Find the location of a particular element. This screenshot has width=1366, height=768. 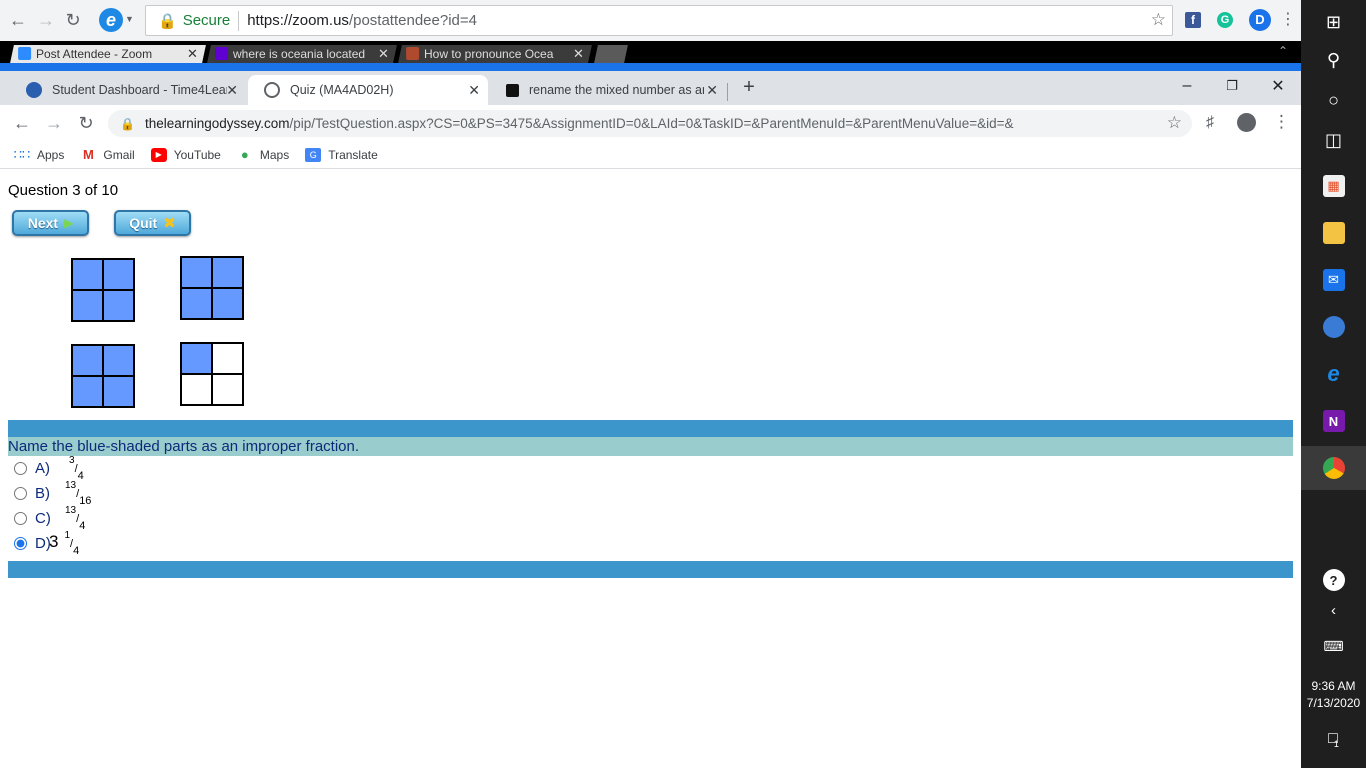

outer-tab-pronounce: How to pronounce Ocea ✕ is located at coordinates (495, 54).